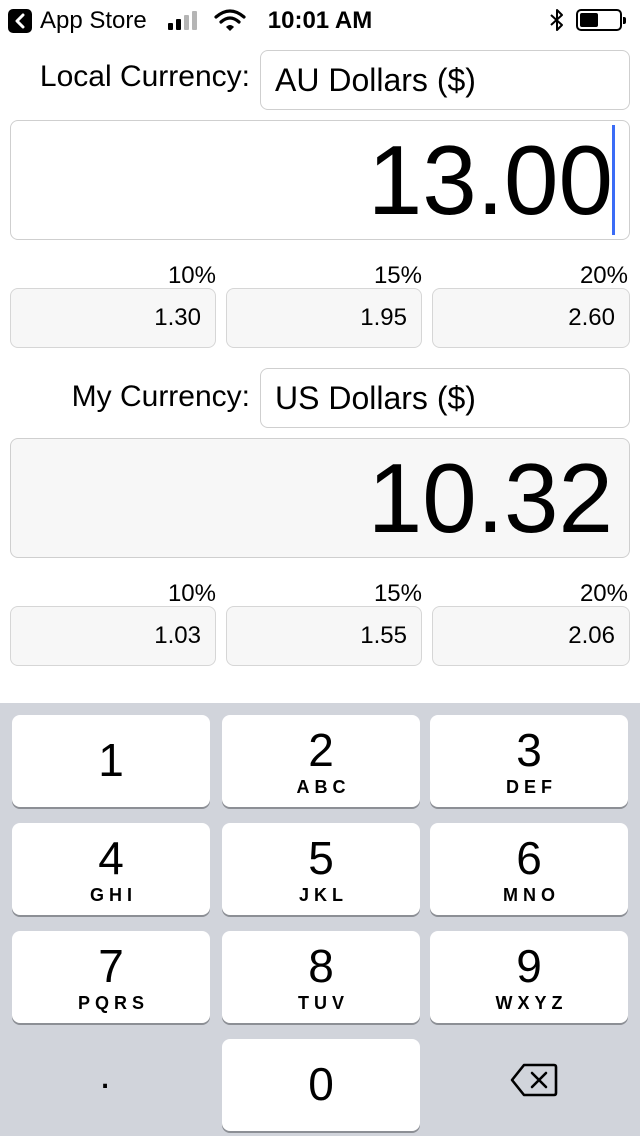 The height and width of the screenshot is (1136, 640). Describe the element at coordinates (531, 318) in the screenshot. I see `local-tip-20-value: 2.60` at that location.